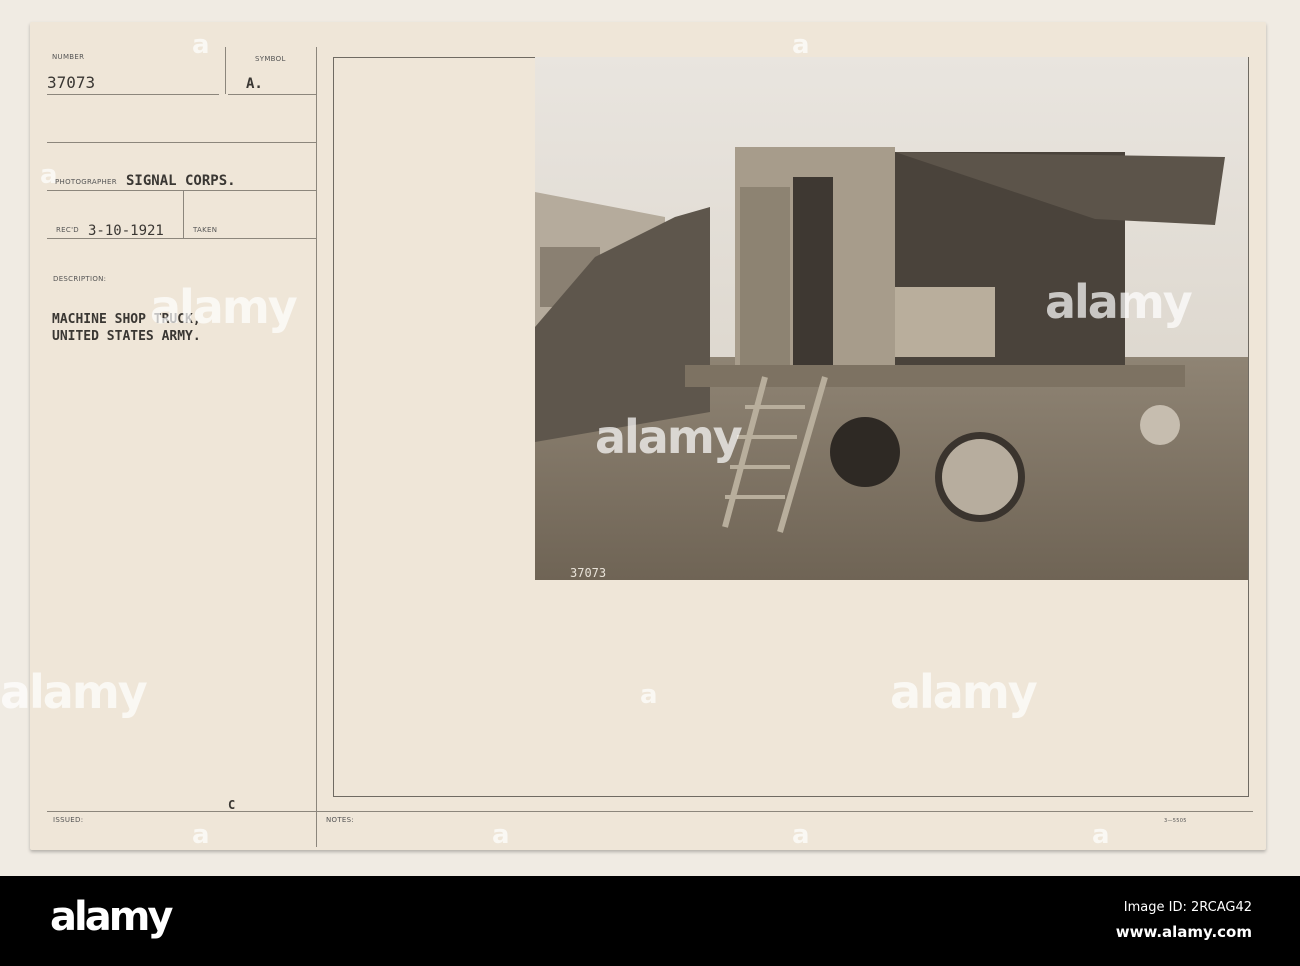 The image size is (1300, 966). What do you see at coordinates (68, 820) in the screenshot?
I see `issued-label: ISSUED:` at bounding box center [68, 820].